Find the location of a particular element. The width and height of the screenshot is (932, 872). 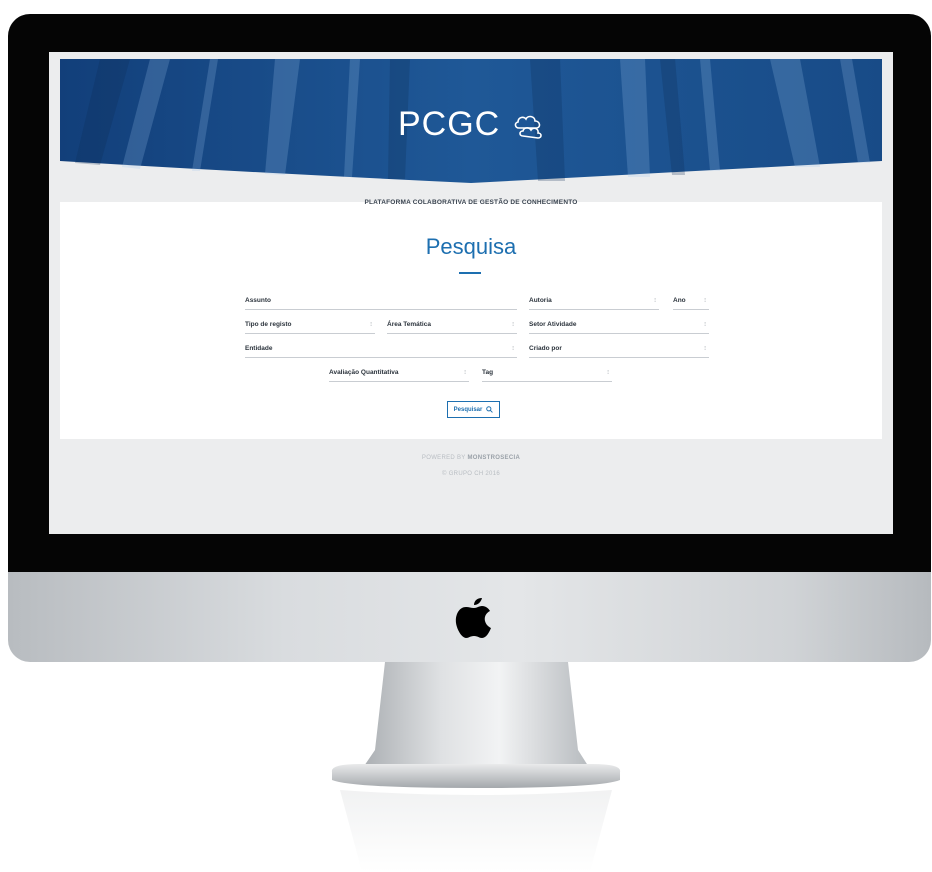

footer-copyright: © GRUPO CH 2016 is located at coordinates (471, 474).